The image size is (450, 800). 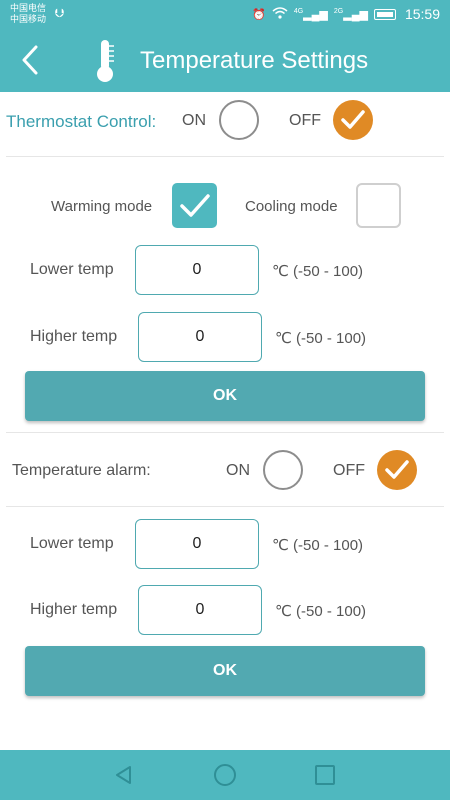 I want to click on thermostat-on-radio, so click(x=239, y=120).